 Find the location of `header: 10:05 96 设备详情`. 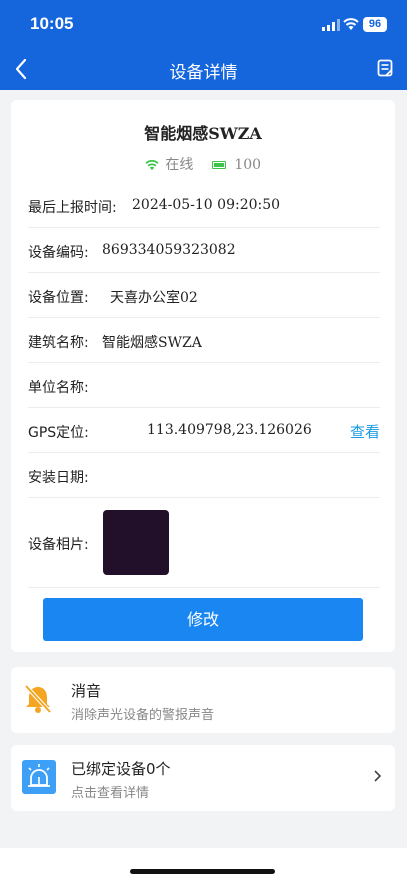

header: 10:05 96 设备详情 is located at coordinates (203, 45).